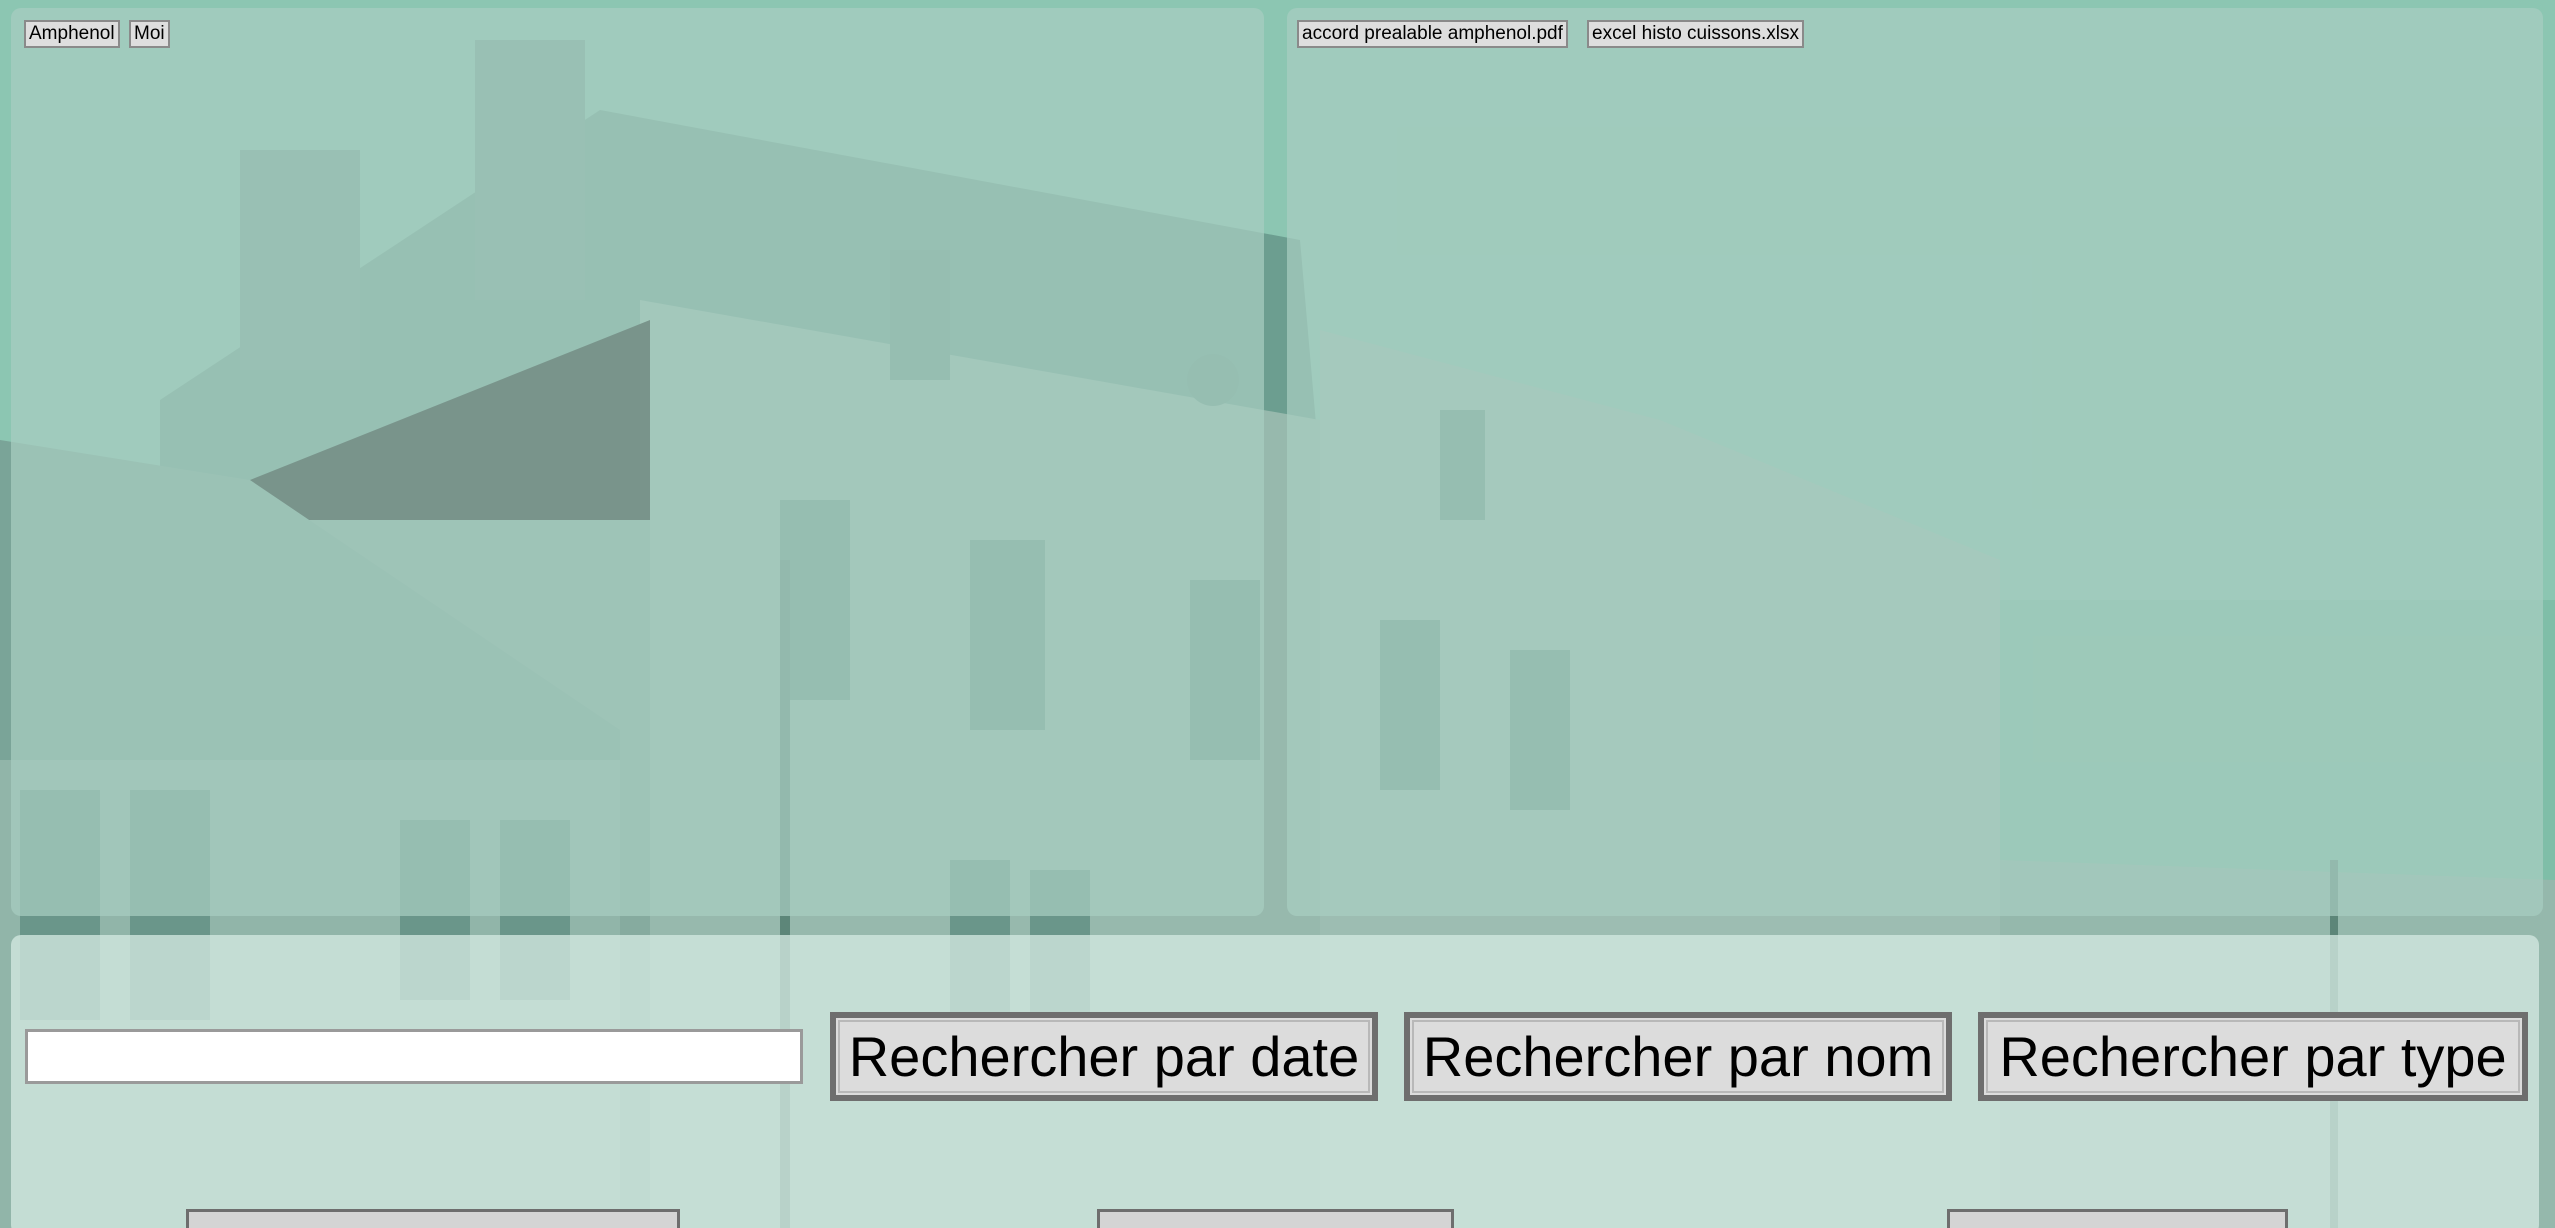 Image resolution: width=2555 pixels, height=1228 pixels. What do you see at coordinates (2253, 1056) in the screenshot?
I see `search-by-type-button: Rechercher par type` at bounding box center [2253, 1056].